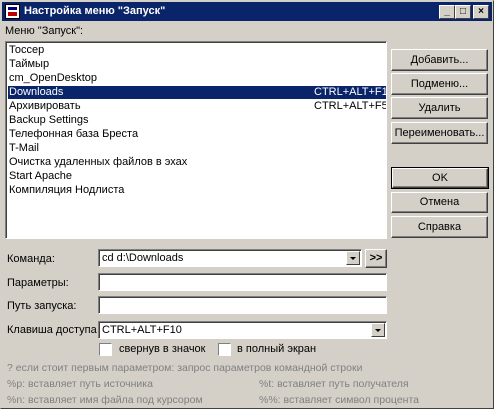 The width and height of the screenshot is (494, 409). I want to click on ok-button: OK, so click(440, 178).